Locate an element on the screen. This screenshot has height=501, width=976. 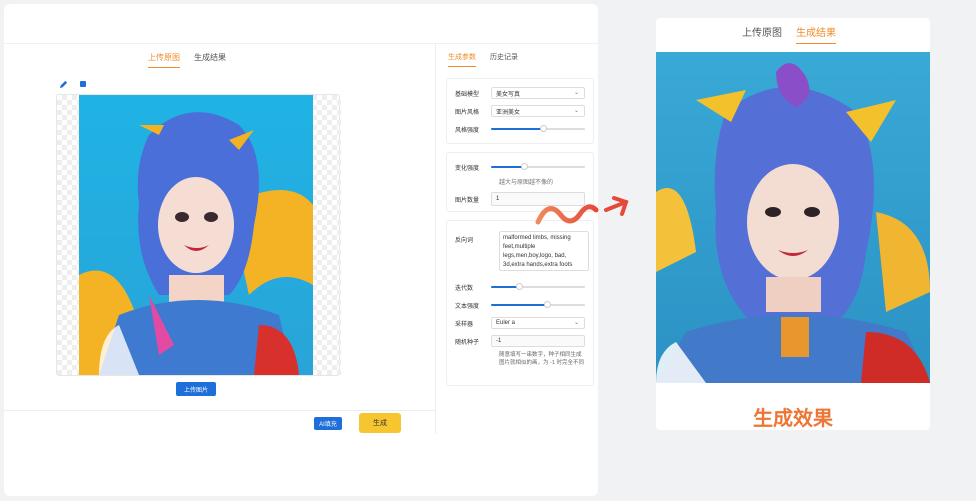
base-model-row: 基础模型 美女写真 ⌄ is located at coordinates (520, 93).